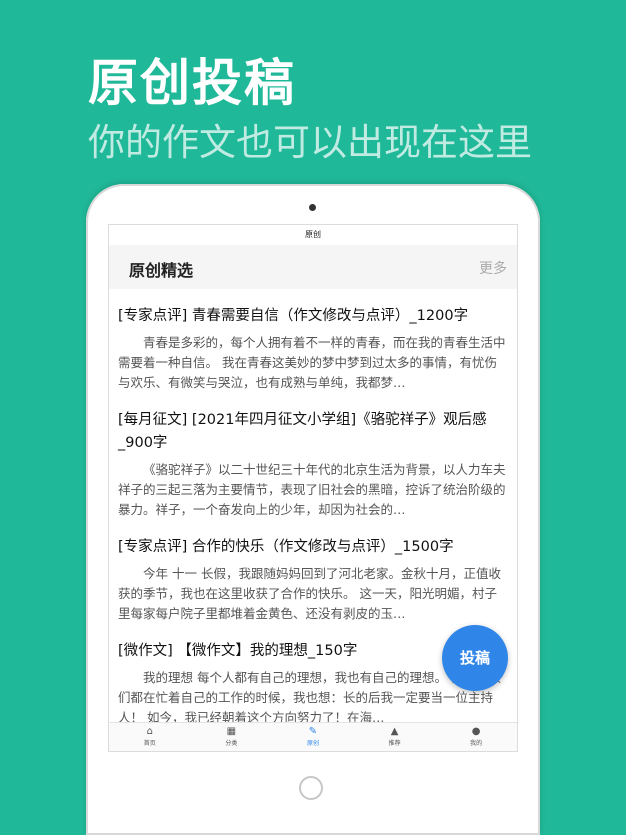 The width and height of the screenshot is (626, 835). Describe the element at coordinates (293, 316) in the screenshot. I see `article-title: [专家点评] 青春需要自信（作文修改与点评）_1200字` at that location.